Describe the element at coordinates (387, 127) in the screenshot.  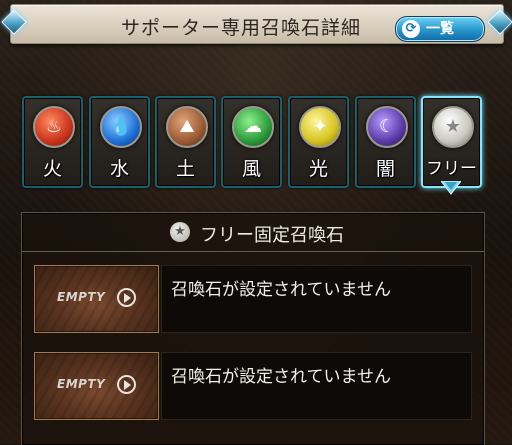
I see `dark-icon: ☾` at that location.